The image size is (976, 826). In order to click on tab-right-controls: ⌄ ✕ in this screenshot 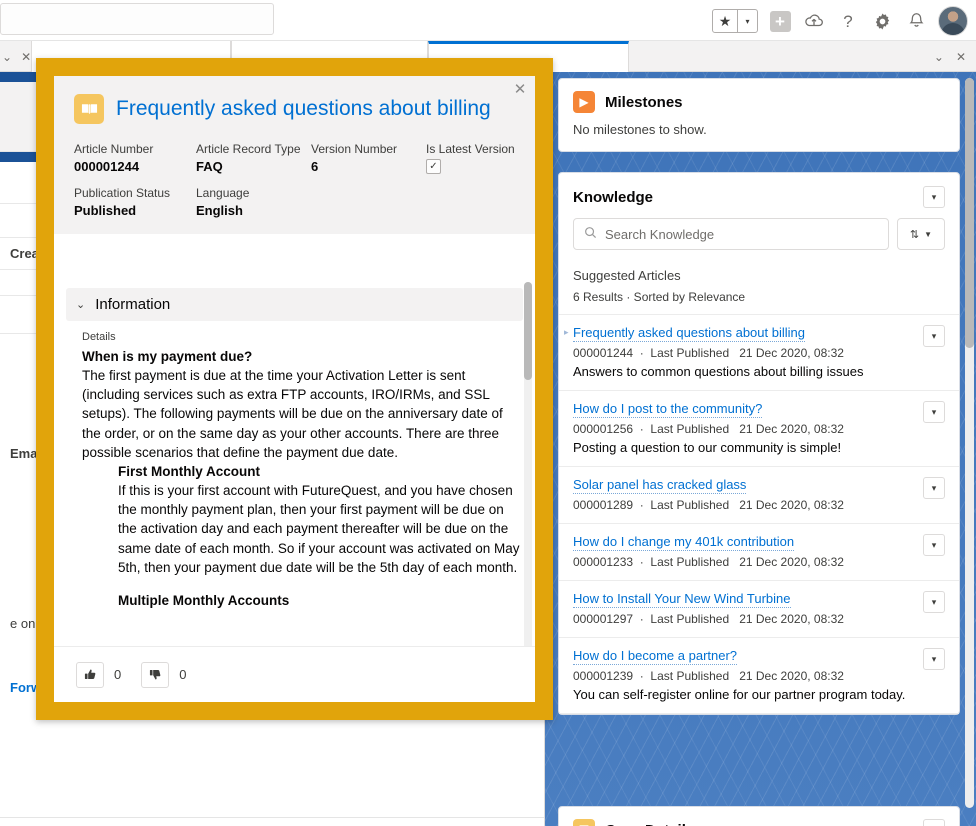, I will do `click(953, 56)`.